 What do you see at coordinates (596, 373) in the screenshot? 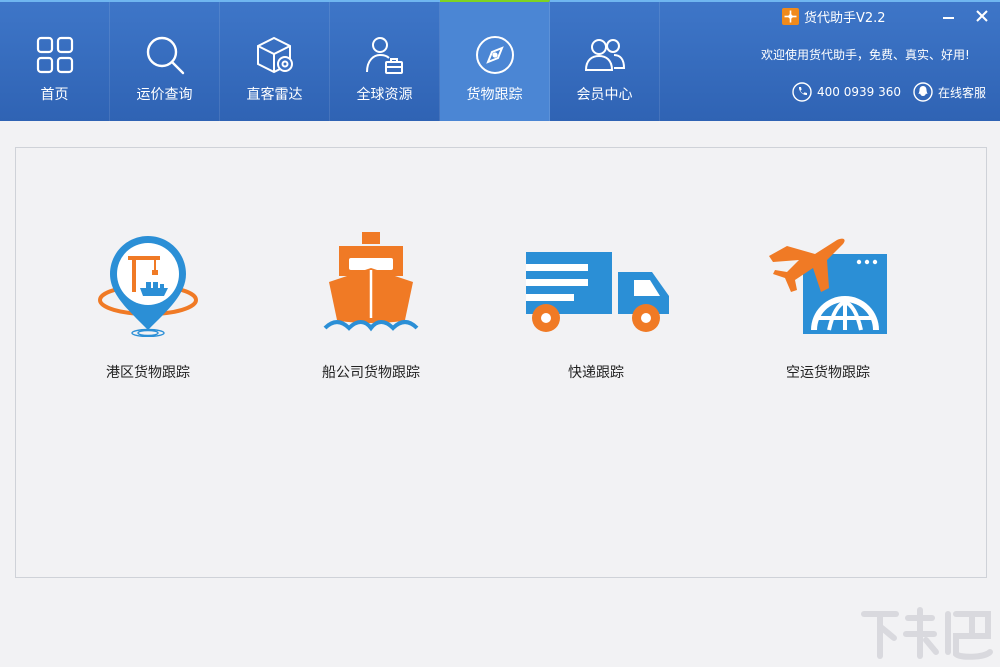
I see `card-label: 快递跟踪` at bounding box center [596, 373].